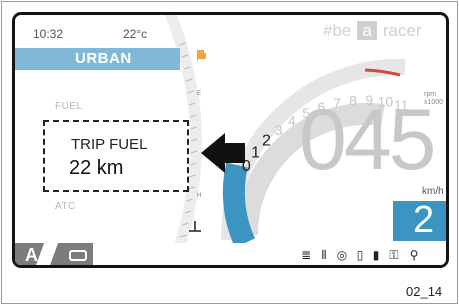 This screenshot has height=305, width=459. Describe the element at coordinates (376, 255) in the screenshot. I see `battery-icon: ▮` at that location.